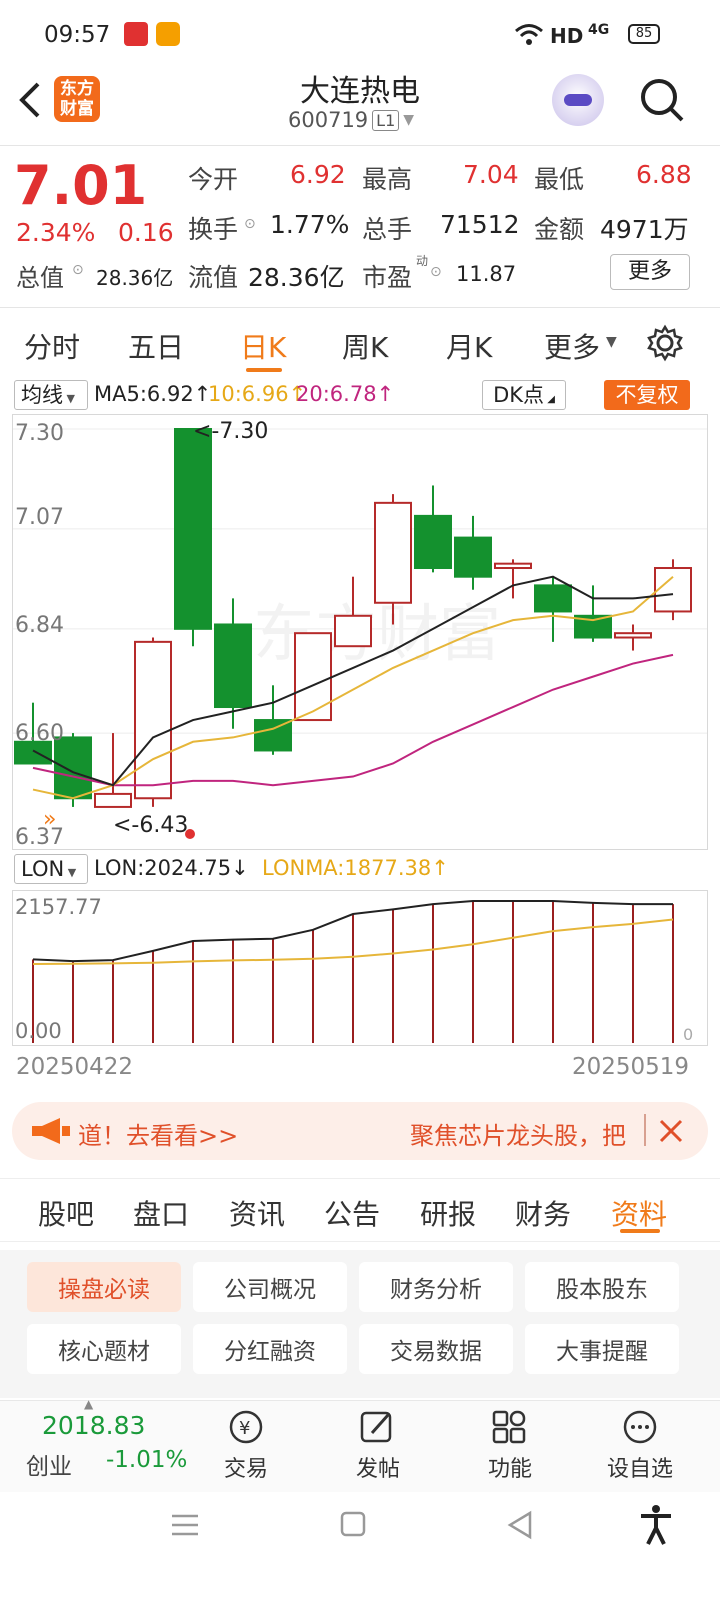 Image resolution: width=720 pixels, height=1600 pixels. I want to click on pe-value: 11.87, so click(486, 274).